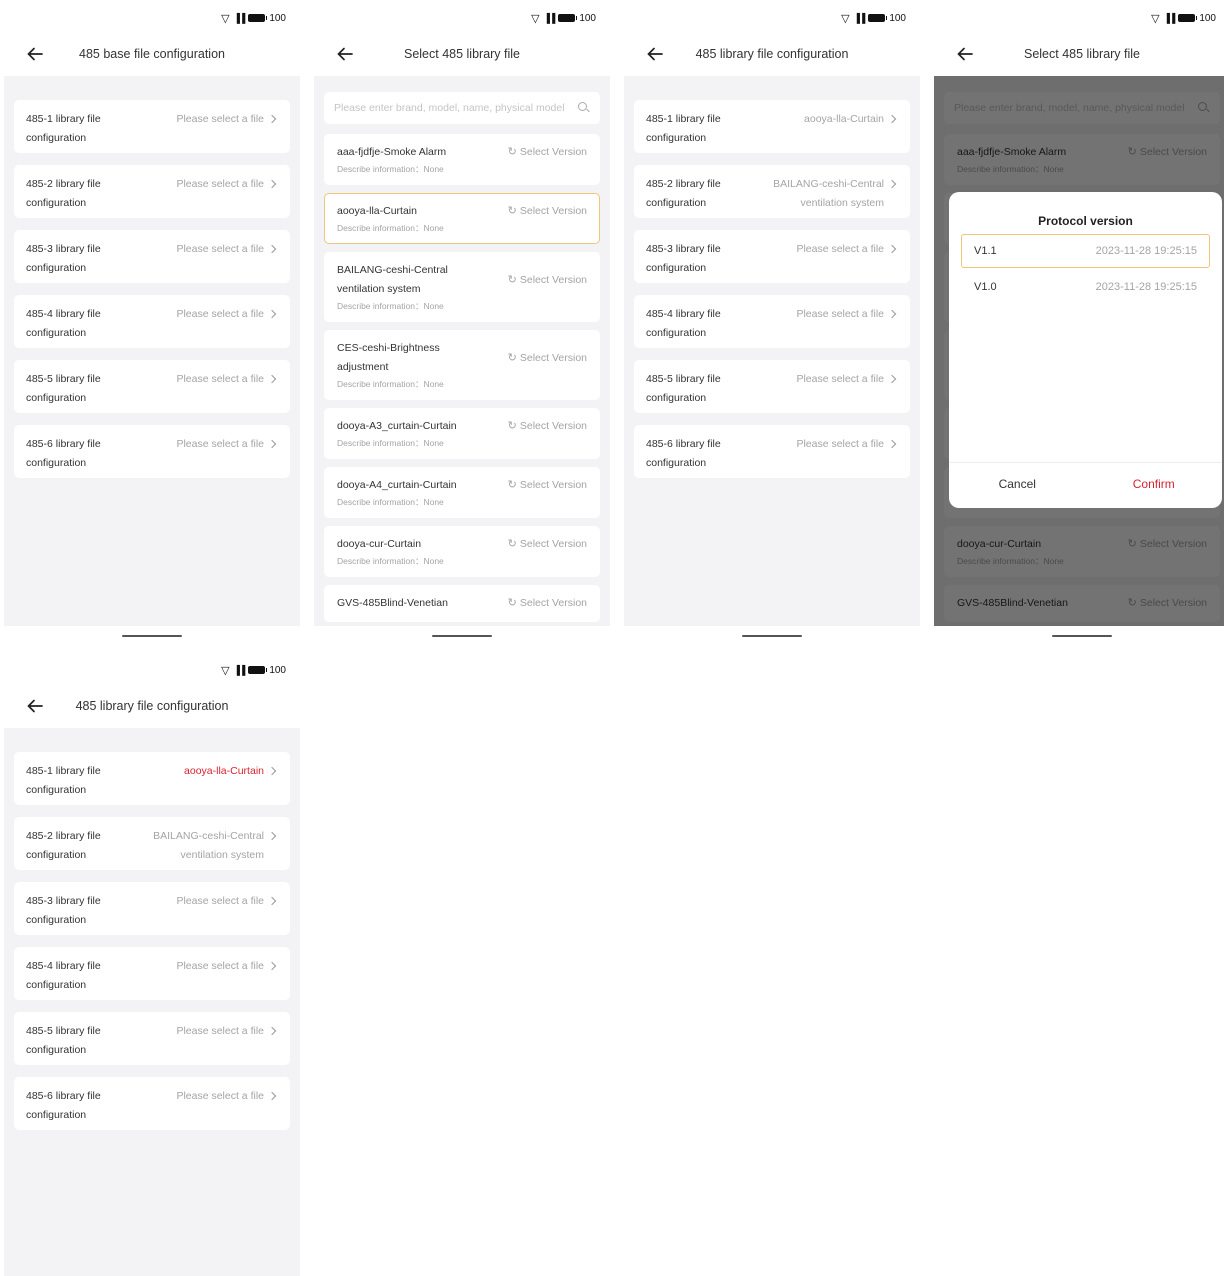 The image size is (1224, 1276). Describe the element at coordinates (985, 251) in the screenshot. I see `version-number: V1.1` at that location.